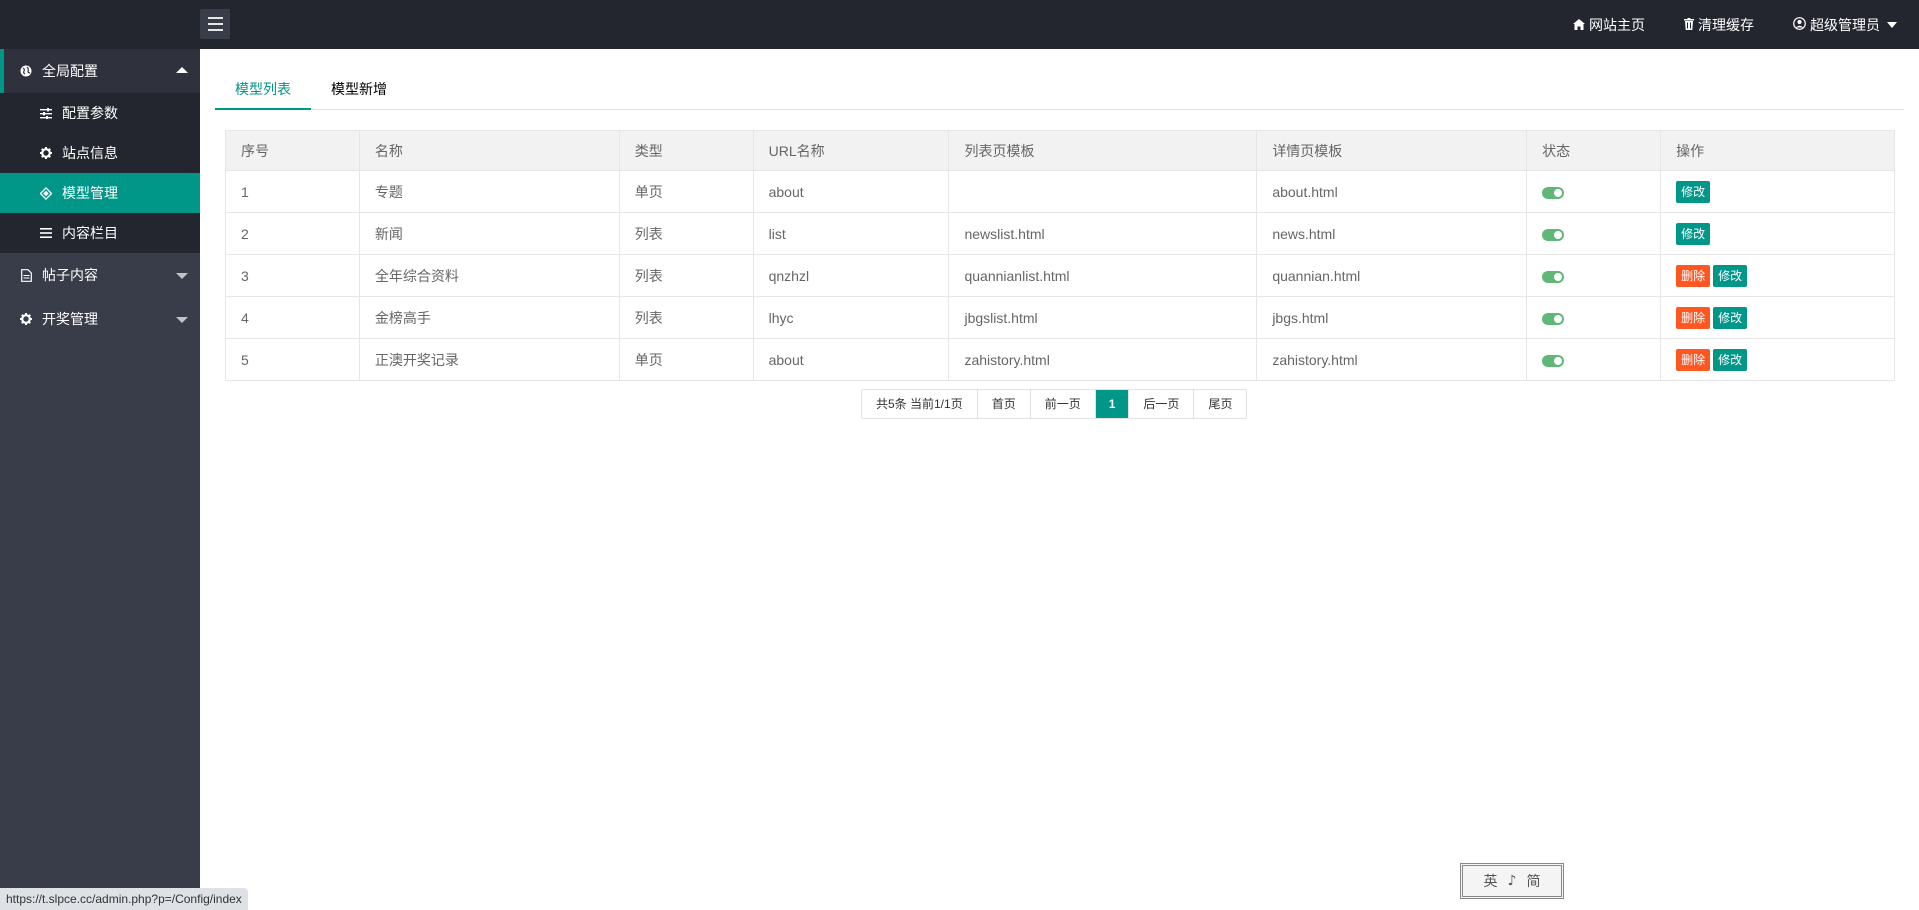 Image resolution: width=1919 pixels, height=910 pixels. Describe the element at coordinates (489, 275) in the screenshot. I see `cell-name: 全年综合资料` at that location.